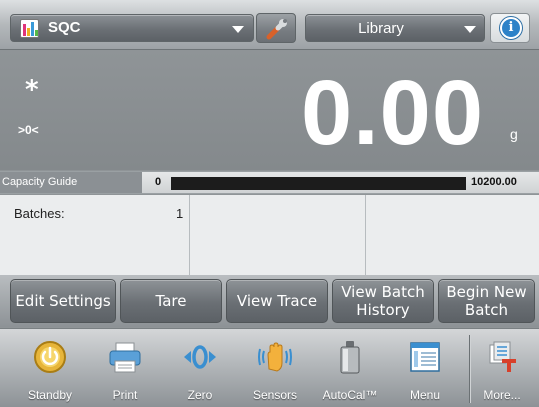  I want to click on sensors-hand-icon, so click(275, 357).